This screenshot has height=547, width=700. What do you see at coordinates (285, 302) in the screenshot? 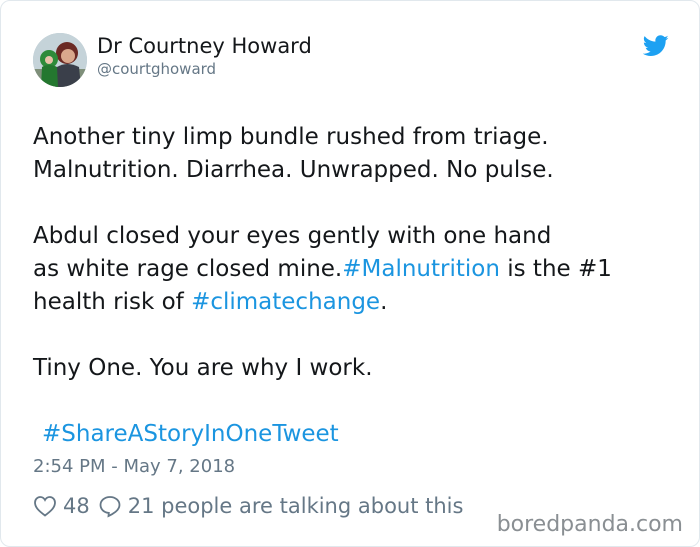
I see `hashtag-climatechange-link: #climatechange` at bounding box center [285, 302].